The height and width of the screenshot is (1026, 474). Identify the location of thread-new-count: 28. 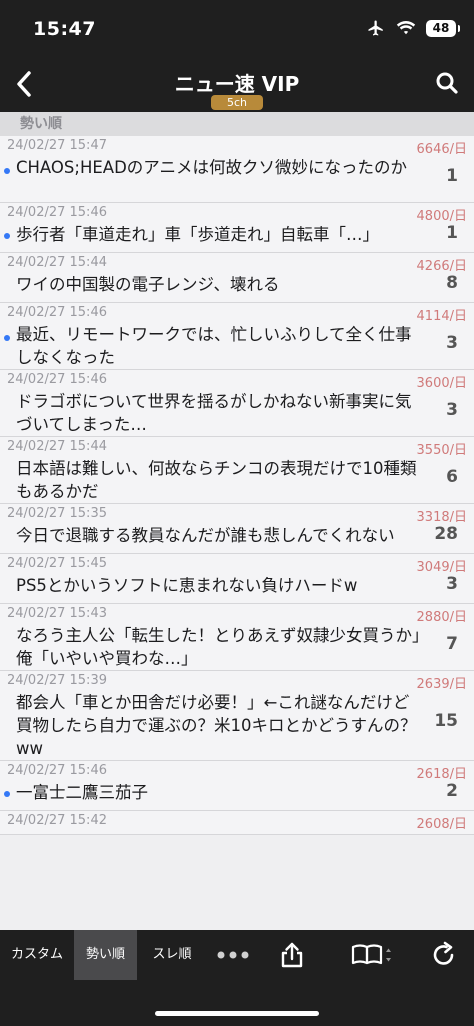
(446, 534).